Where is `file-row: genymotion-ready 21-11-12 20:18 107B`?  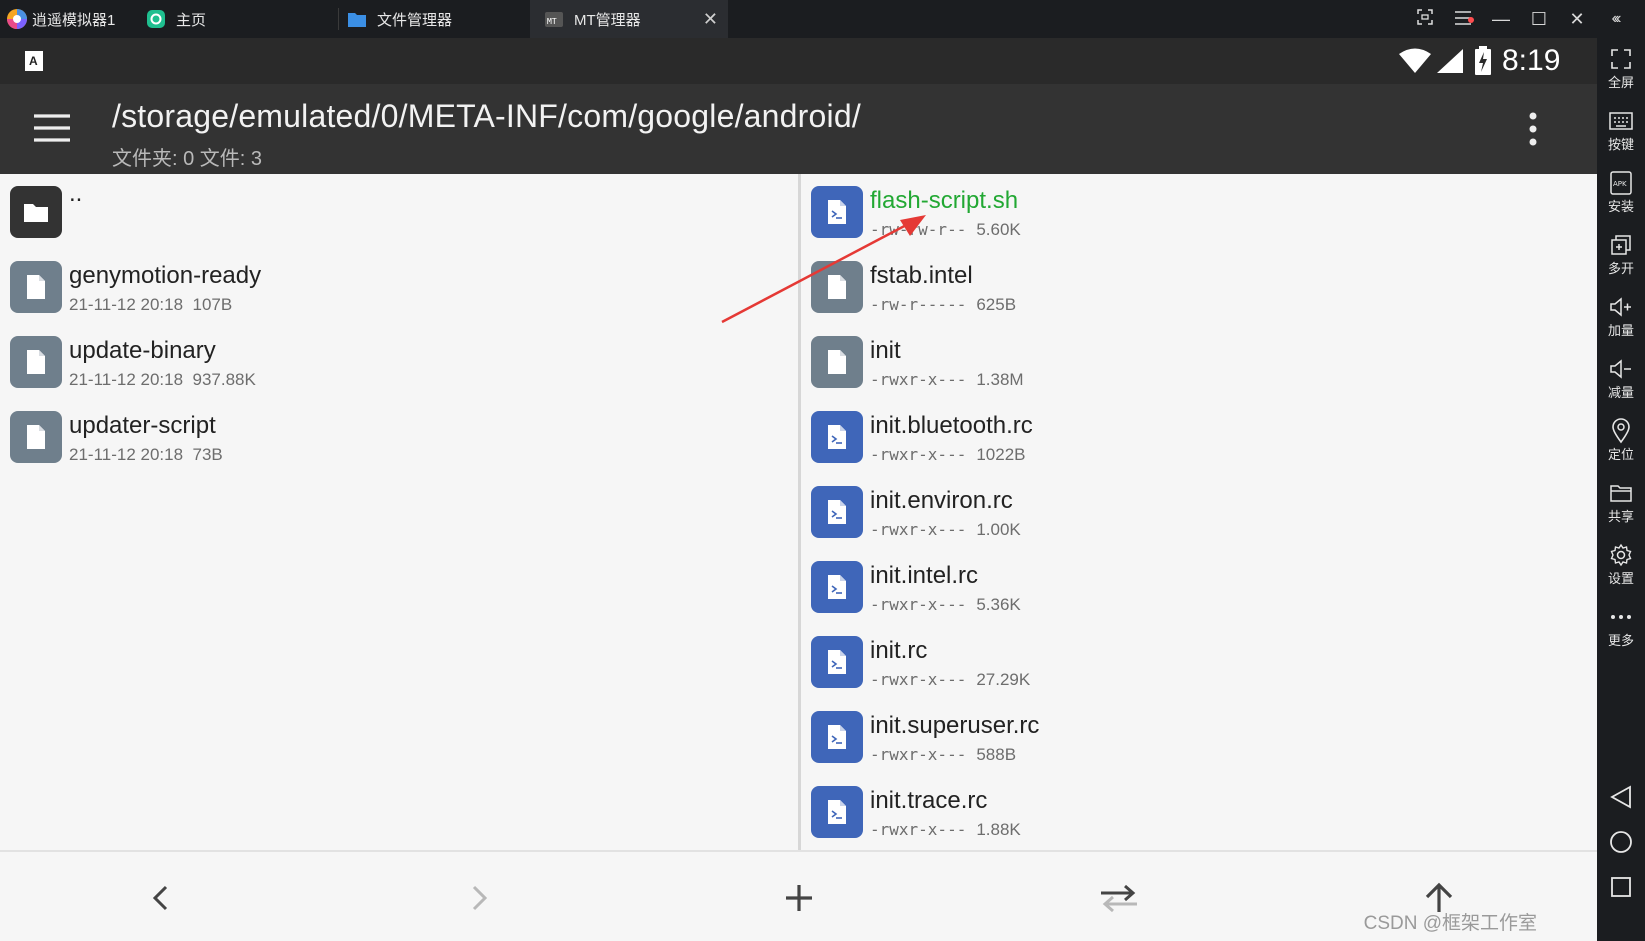 file-row: genymotion-ready 21-11-12 20:18 107B is located at coordinates (399, 286).